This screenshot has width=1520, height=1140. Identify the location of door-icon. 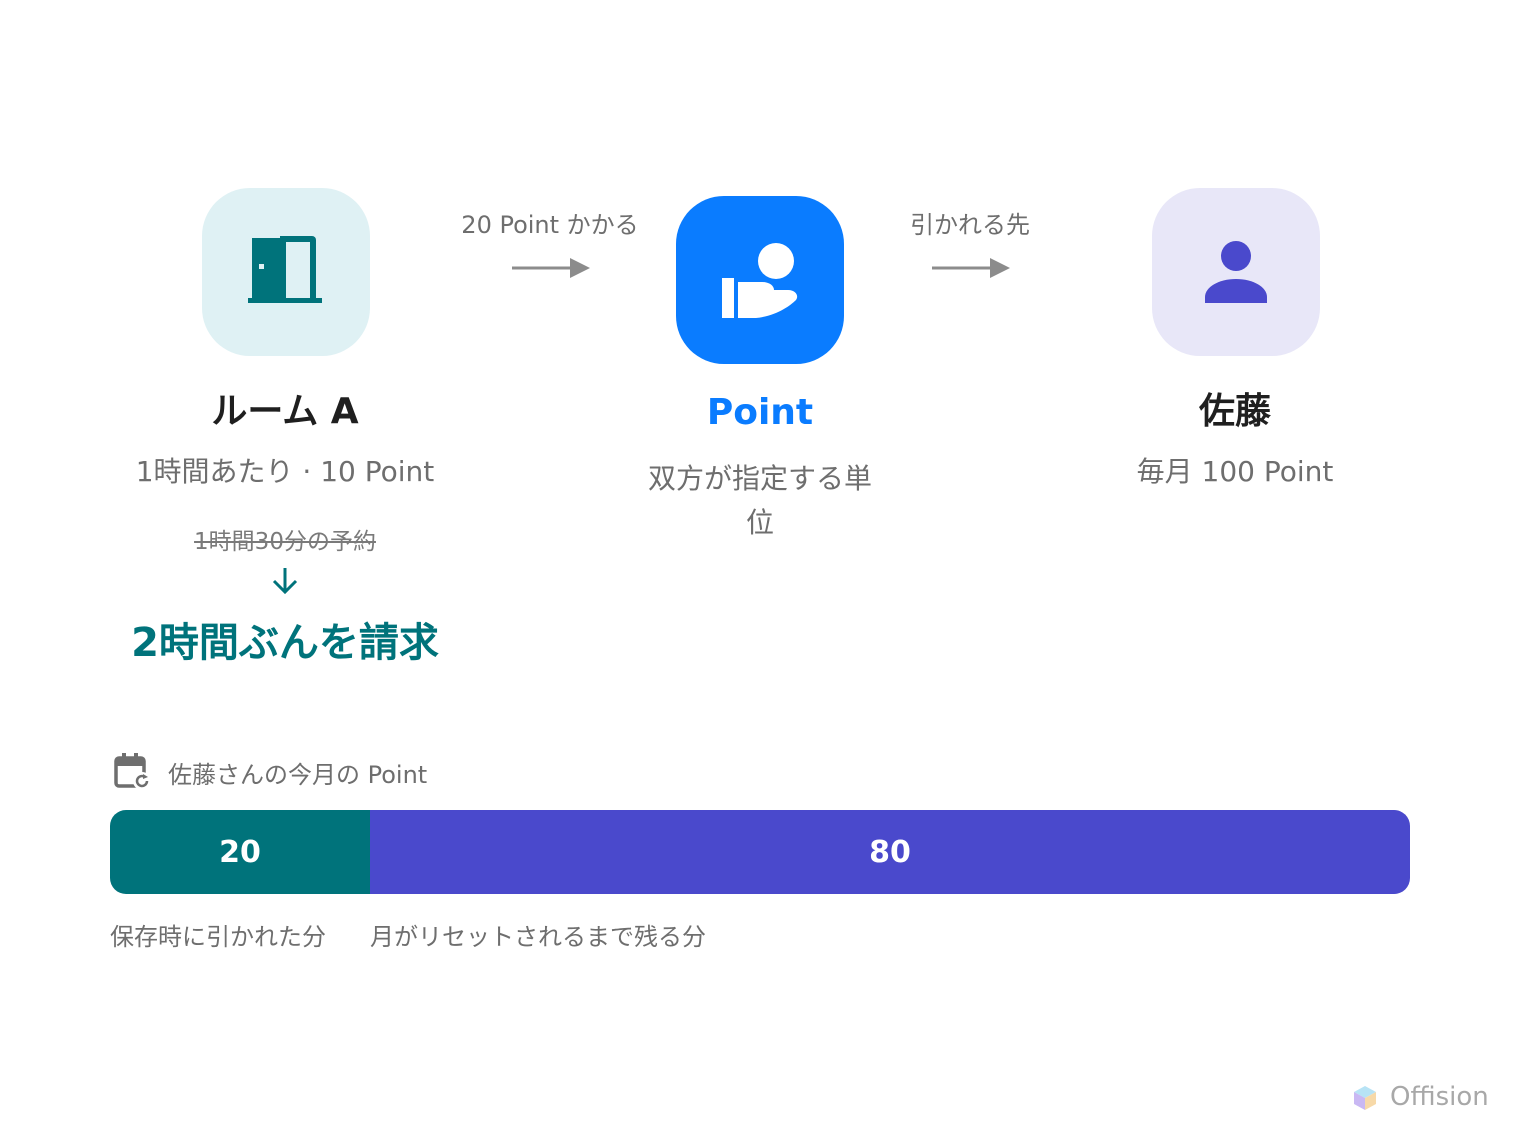
(285, 269).